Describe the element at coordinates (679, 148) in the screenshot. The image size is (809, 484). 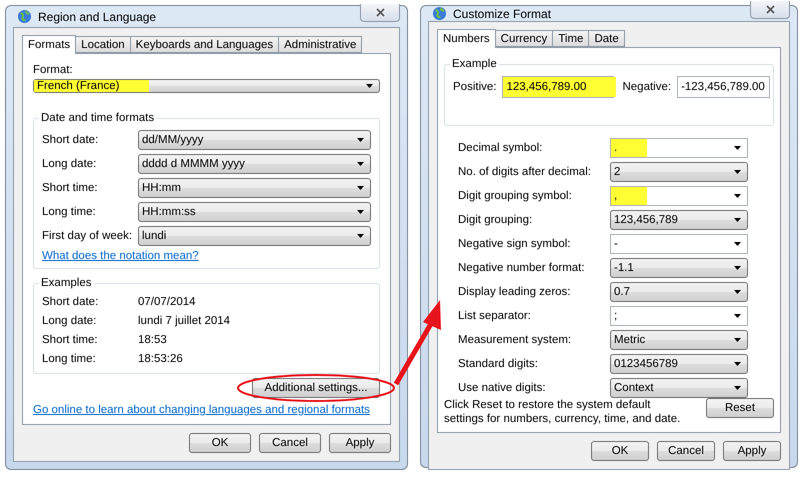
I see `combo-box: .` at that location.